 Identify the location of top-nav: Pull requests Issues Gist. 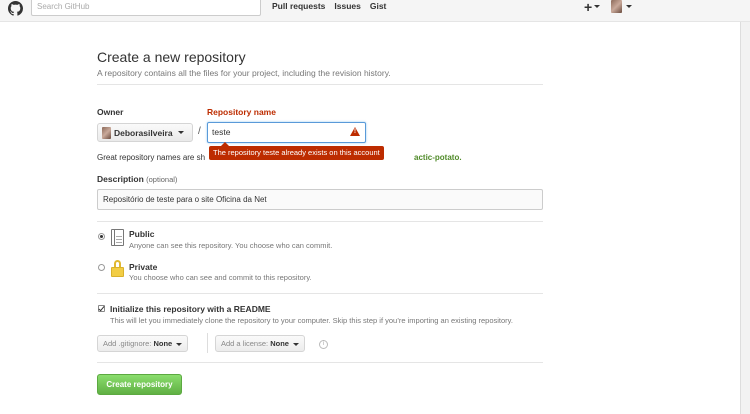
(329, 6).